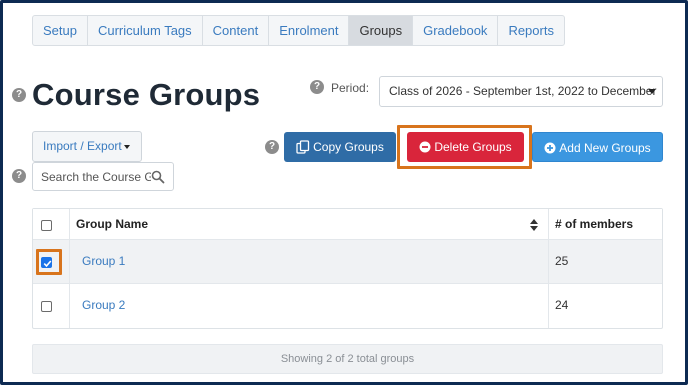 This screenshot has width=688, height=385. What do you see at coordinates (456, 30) in the screenshot?
I see `tab-gradebook: Gradebook` at bounding box center [456, 30].